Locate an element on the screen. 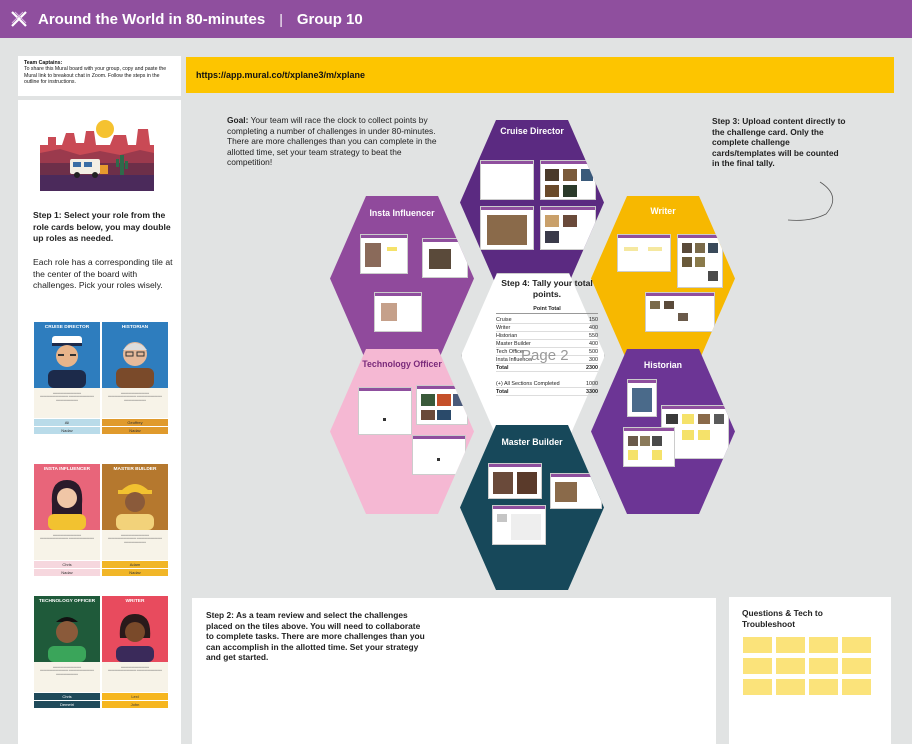  table-row: Writer 400 is located at coordinates (547, 328).